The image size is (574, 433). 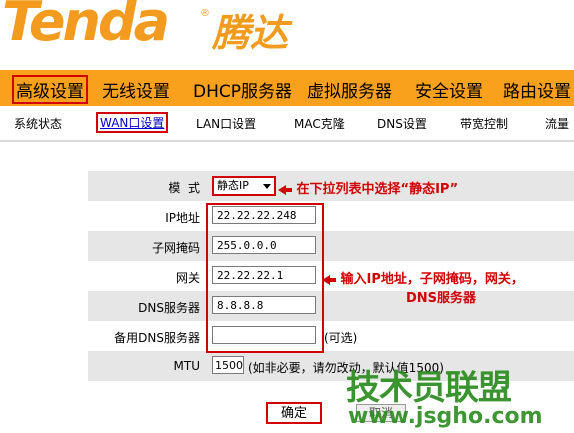 What do you see at coordinates (136, 89) in the screenshot?
I see `nav-wireless-settings: 无线设置` at bounding box center [136, 89].